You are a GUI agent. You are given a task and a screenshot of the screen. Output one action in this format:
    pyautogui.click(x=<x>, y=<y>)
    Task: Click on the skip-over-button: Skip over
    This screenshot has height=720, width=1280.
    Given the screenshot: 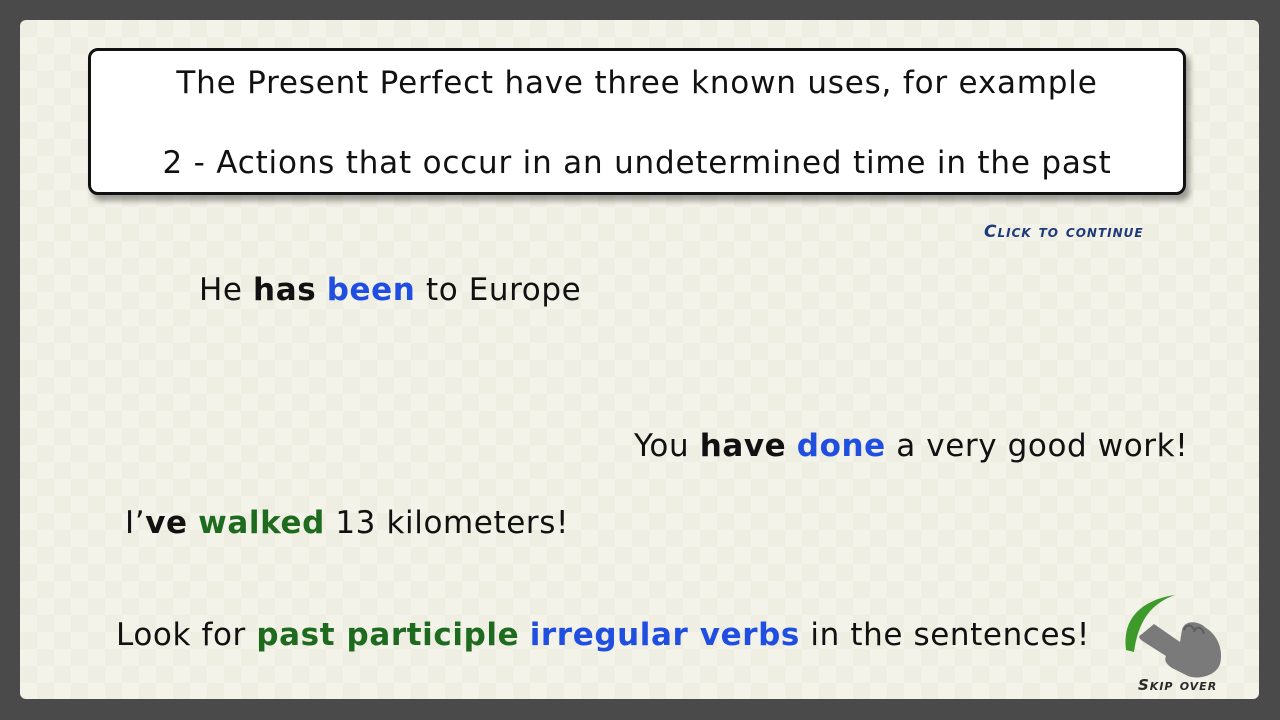 What is the action you would take?
    pyautogui.click(x=1176, y=644)
    